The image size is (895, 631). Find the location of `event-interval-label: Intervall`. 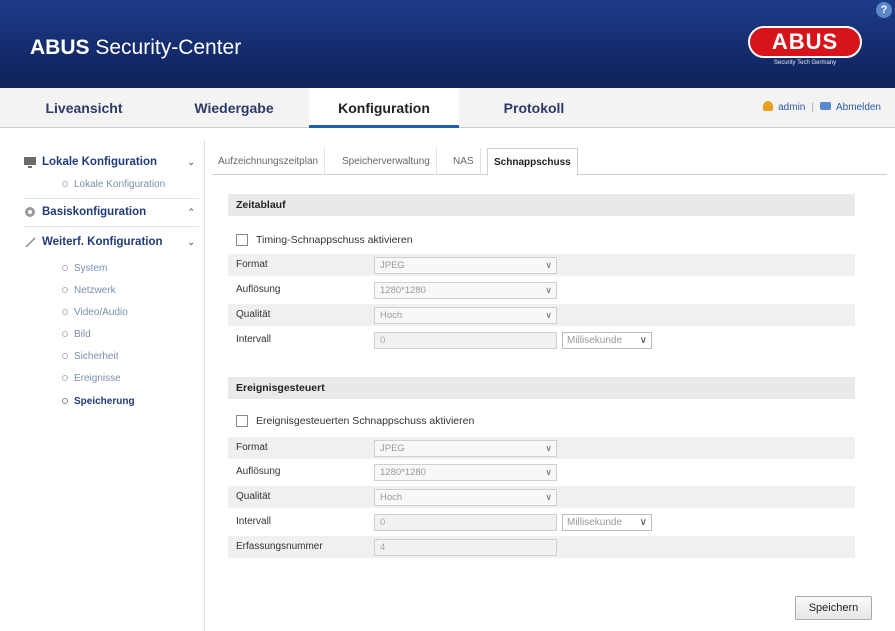

event-interval-label: Intervall is located at coordinates (254, 521).